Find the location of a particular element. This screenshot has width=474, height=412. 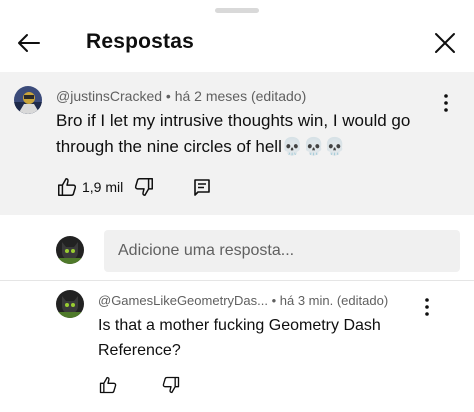

dislike-button is located at coordinates (144, 187).